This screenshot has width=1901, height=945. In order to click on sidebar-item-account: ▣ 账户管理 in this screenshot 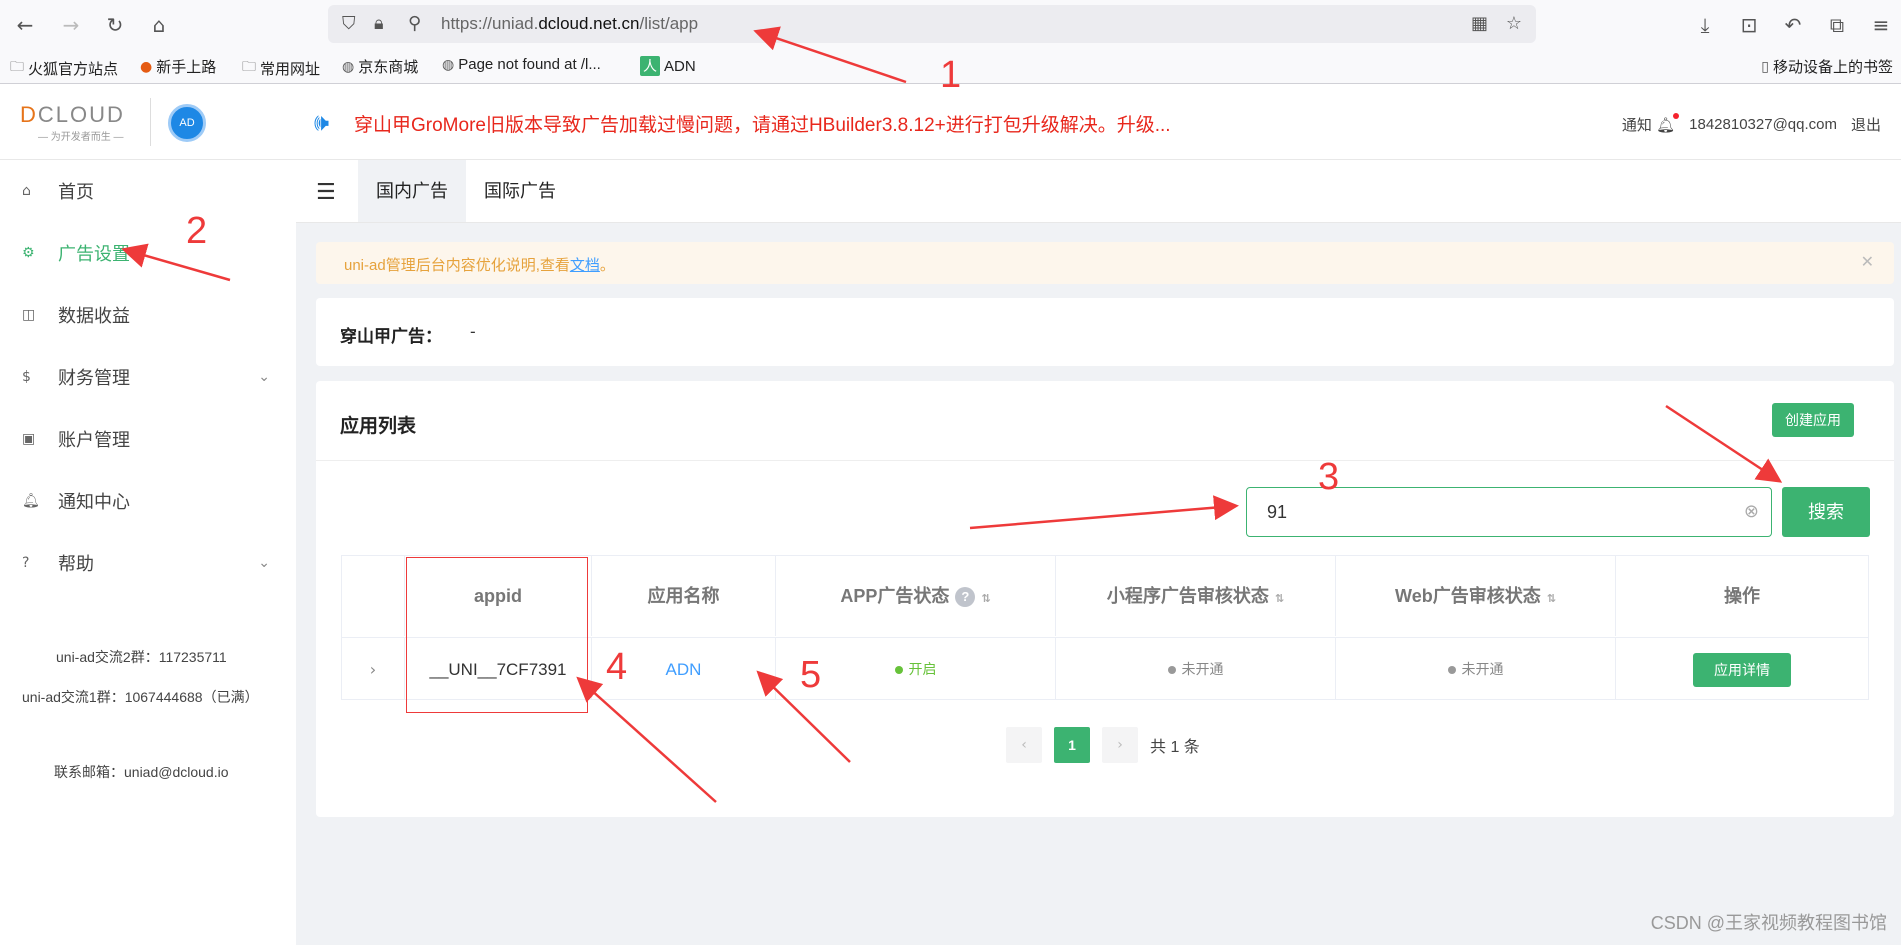, I will do `click(148, 439)`.